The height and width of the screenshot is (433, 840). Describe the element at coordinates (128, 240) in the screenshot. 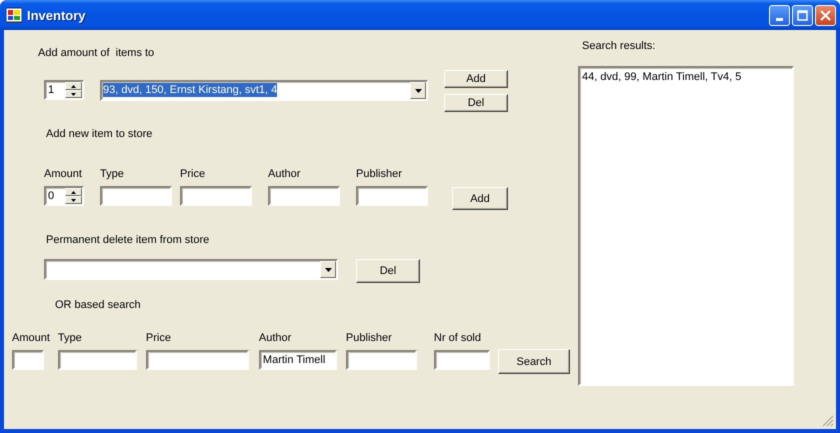

I see `section-label: Permanent delete item from store` at that location.